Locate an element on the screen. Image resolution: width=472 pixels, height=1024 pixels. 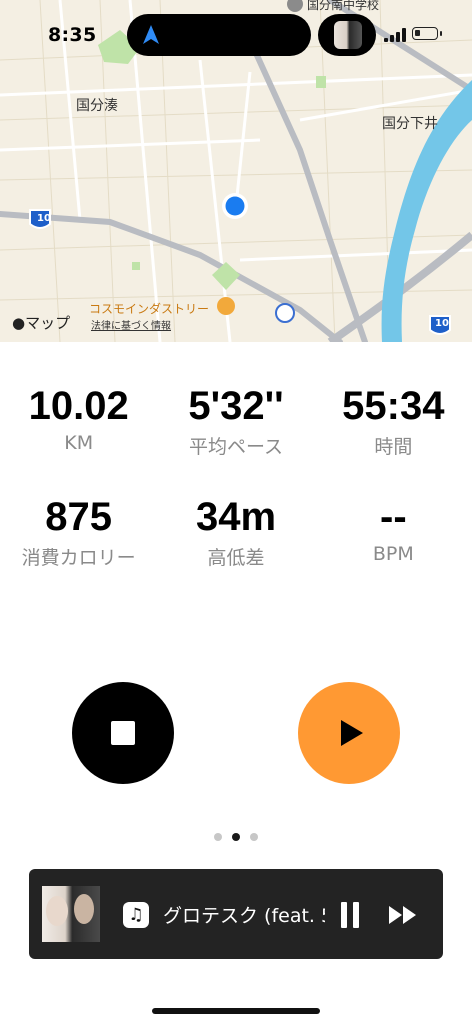
stop-button is located at coordinates (123, 733).